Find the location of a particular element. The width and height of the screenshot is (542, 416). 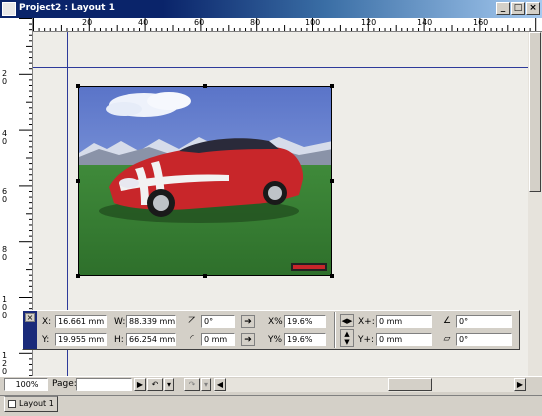

palette-close-icon: × is located at coordinates (30, 317).